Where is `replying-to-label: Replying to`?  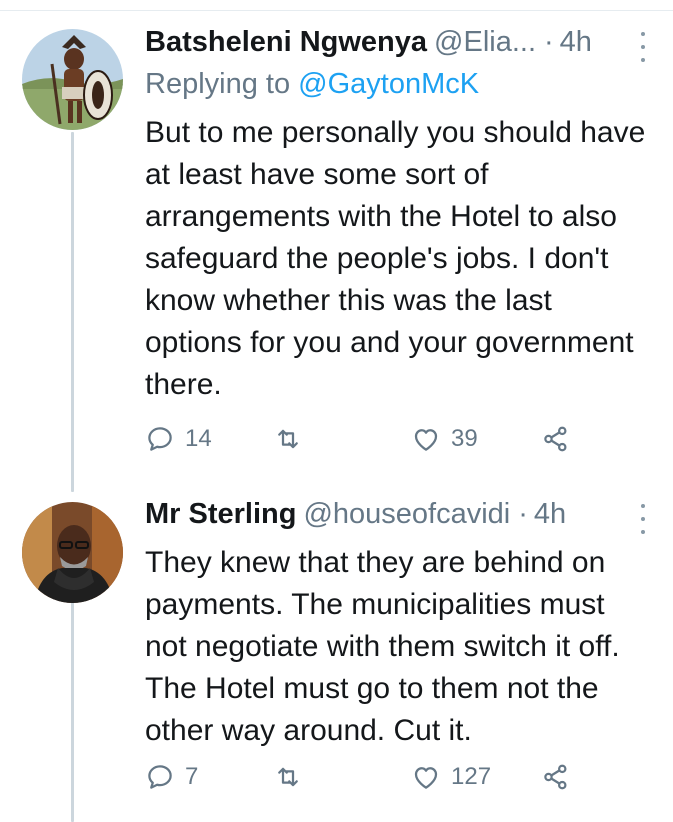
replying-to-label: Replying to is located at coordinates (222, 84).